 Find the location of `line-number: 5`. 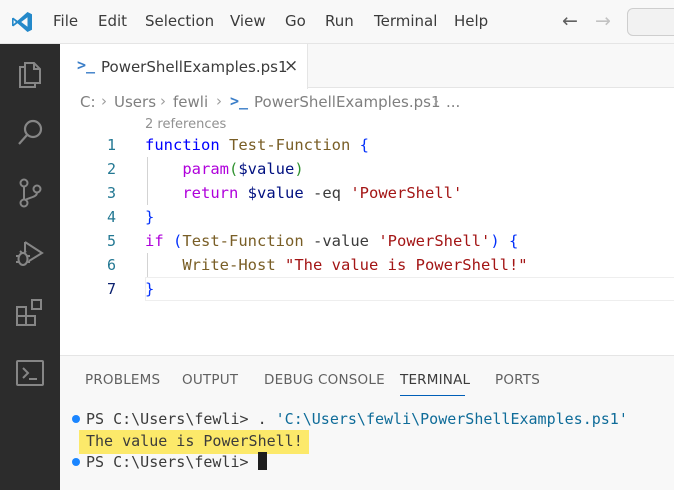

line-number: 5 is located at coordinates (111, 241).